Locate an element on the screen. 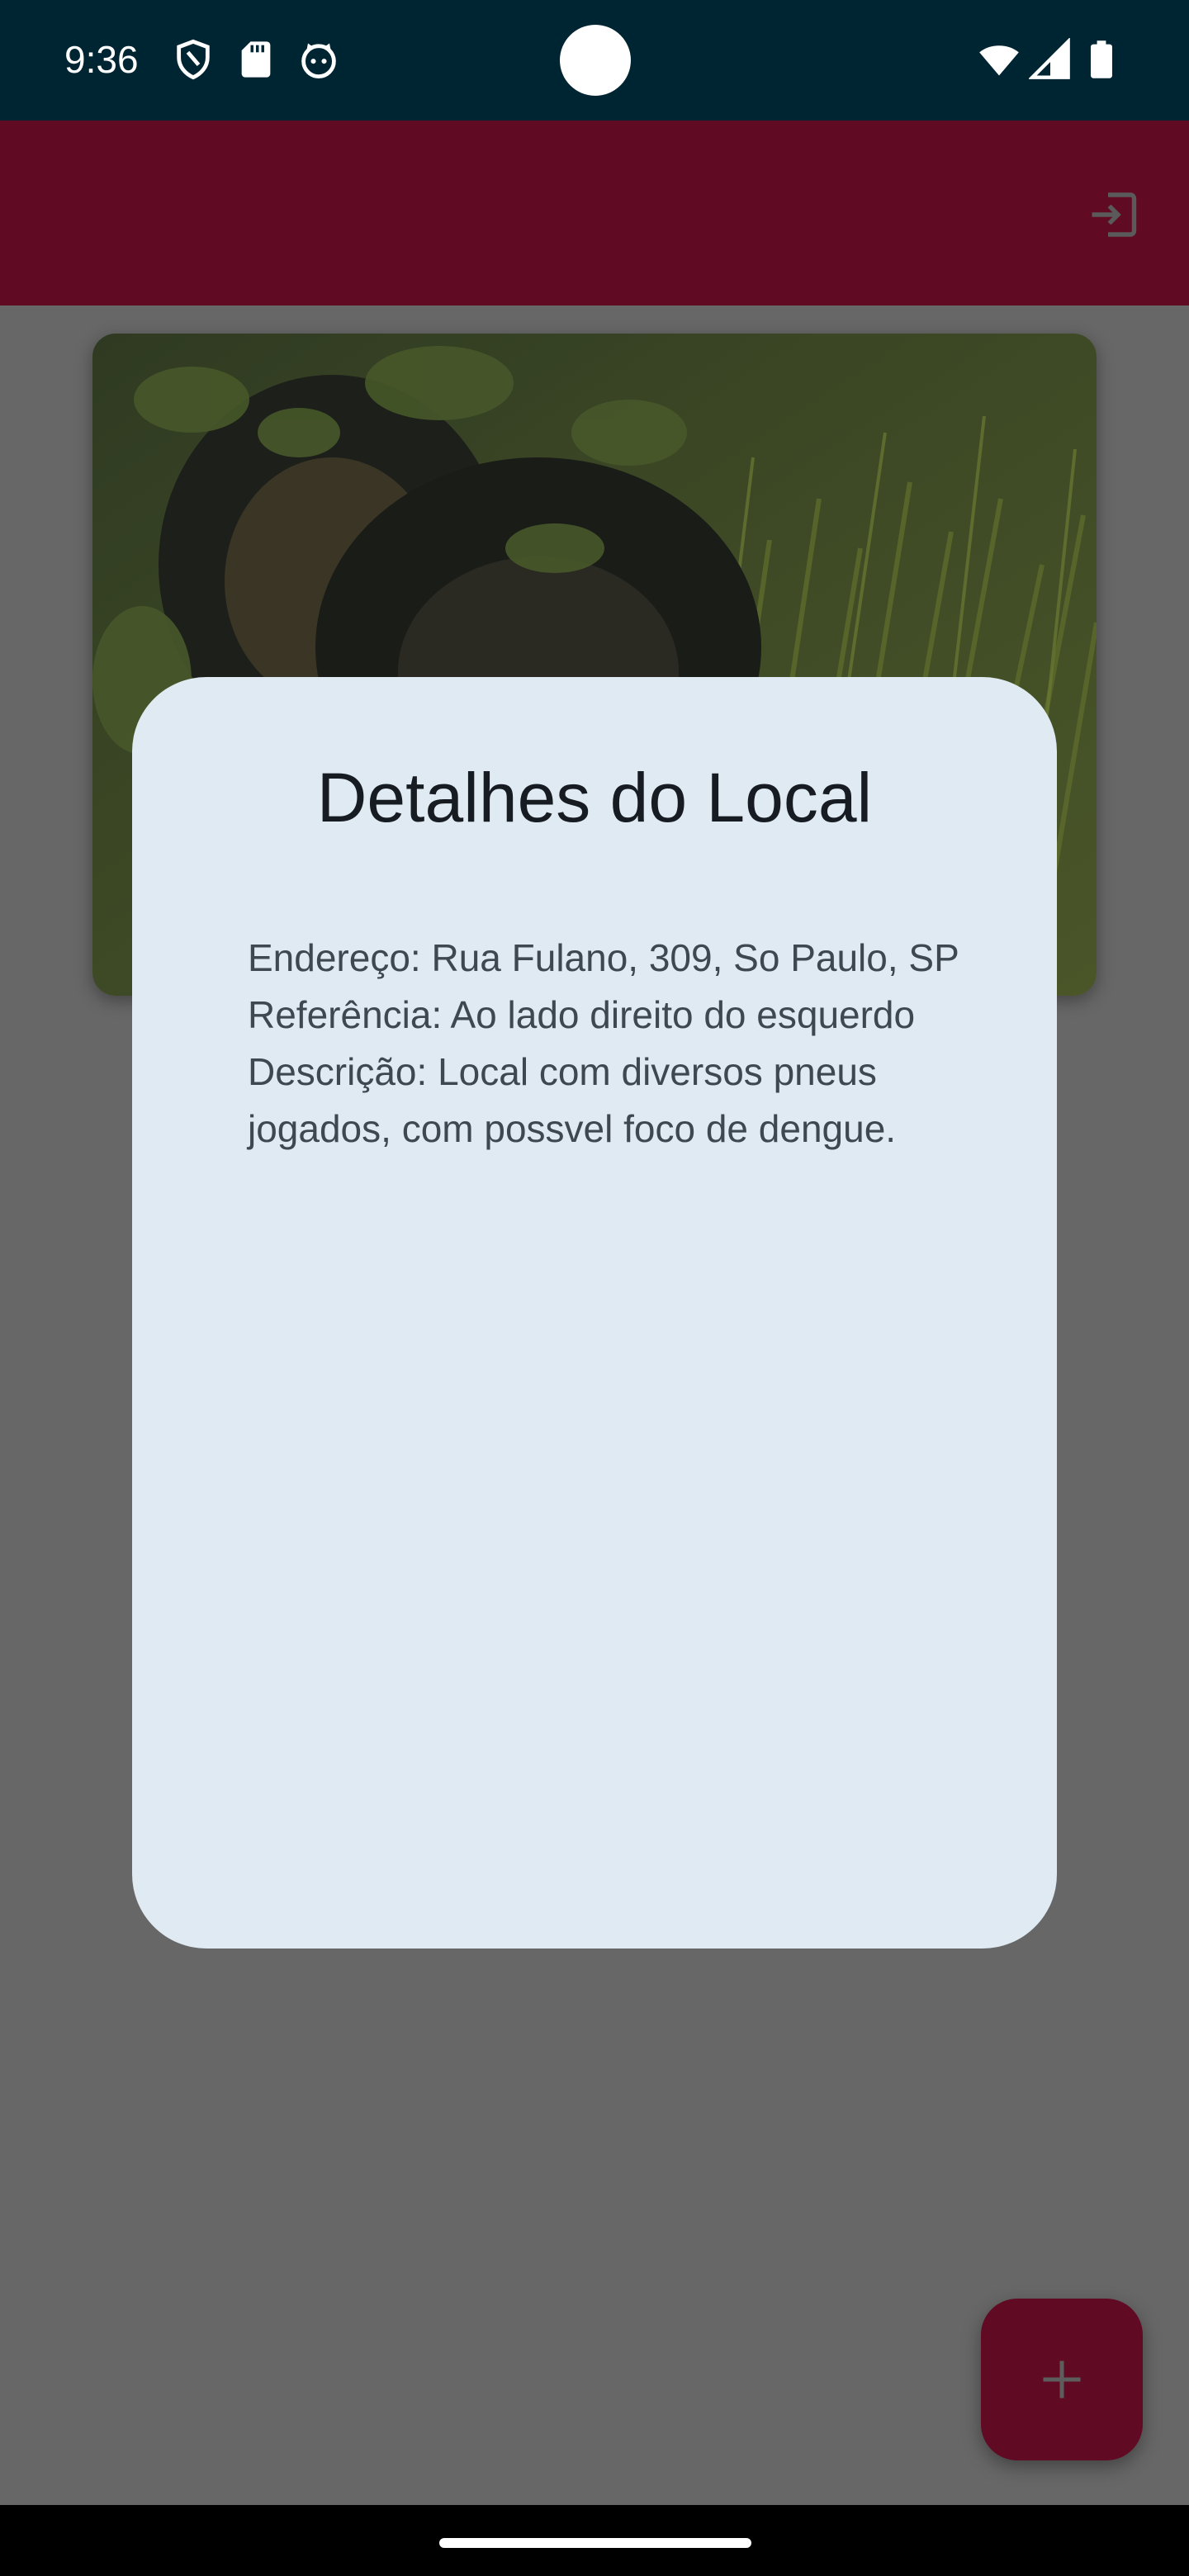  logout-button is located at coordinates (1113, 214).